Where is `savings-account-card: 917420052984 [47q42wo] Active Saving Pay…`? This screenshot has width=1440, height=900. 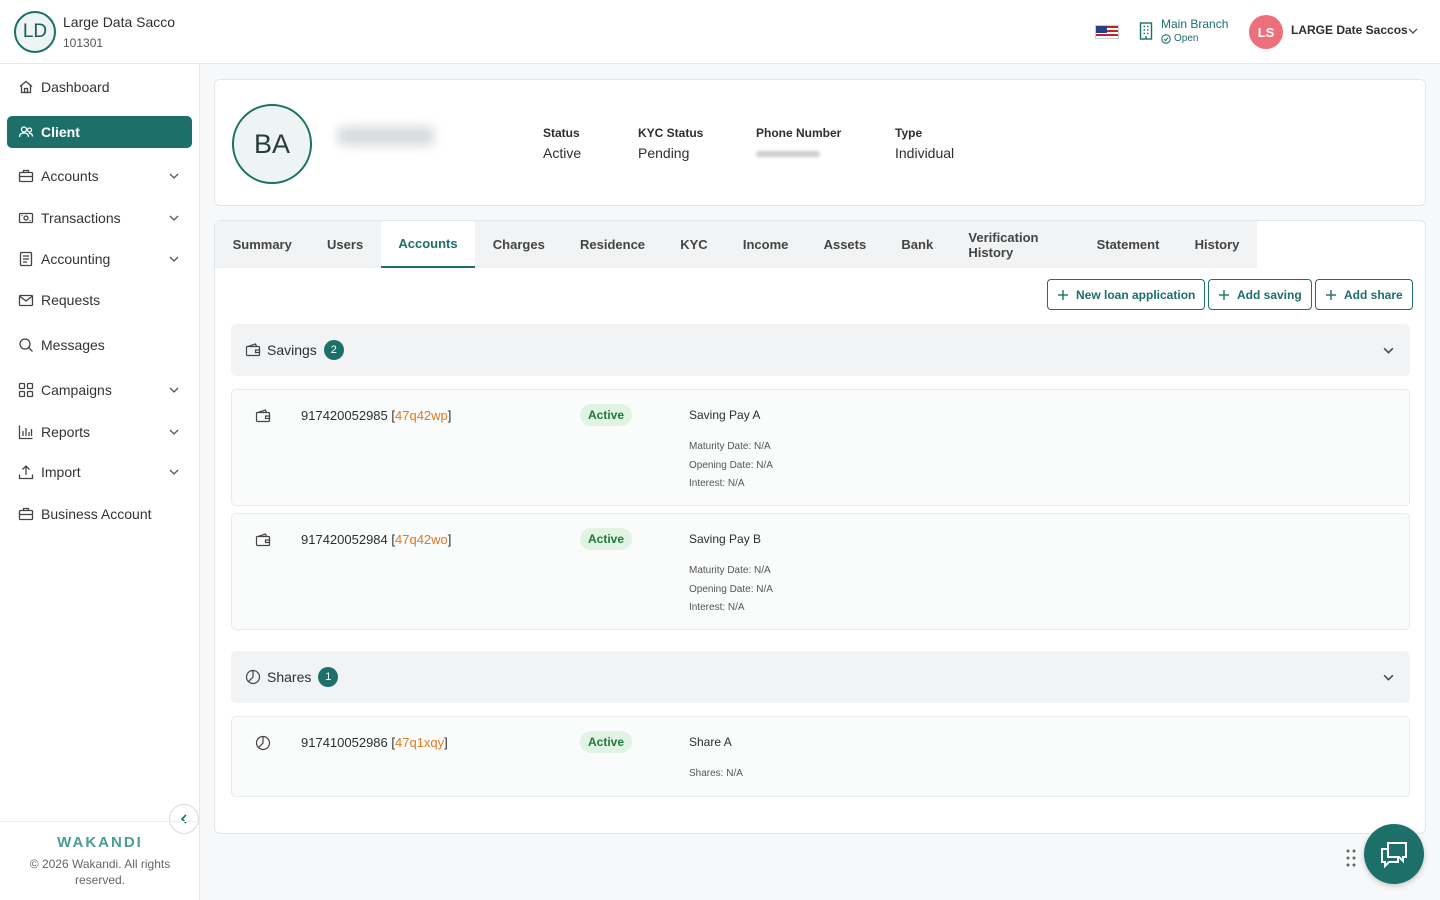
savings-account-card: 917420052984 [47q42wo] Active Saving Pay… is located at coordinates (820, 571).